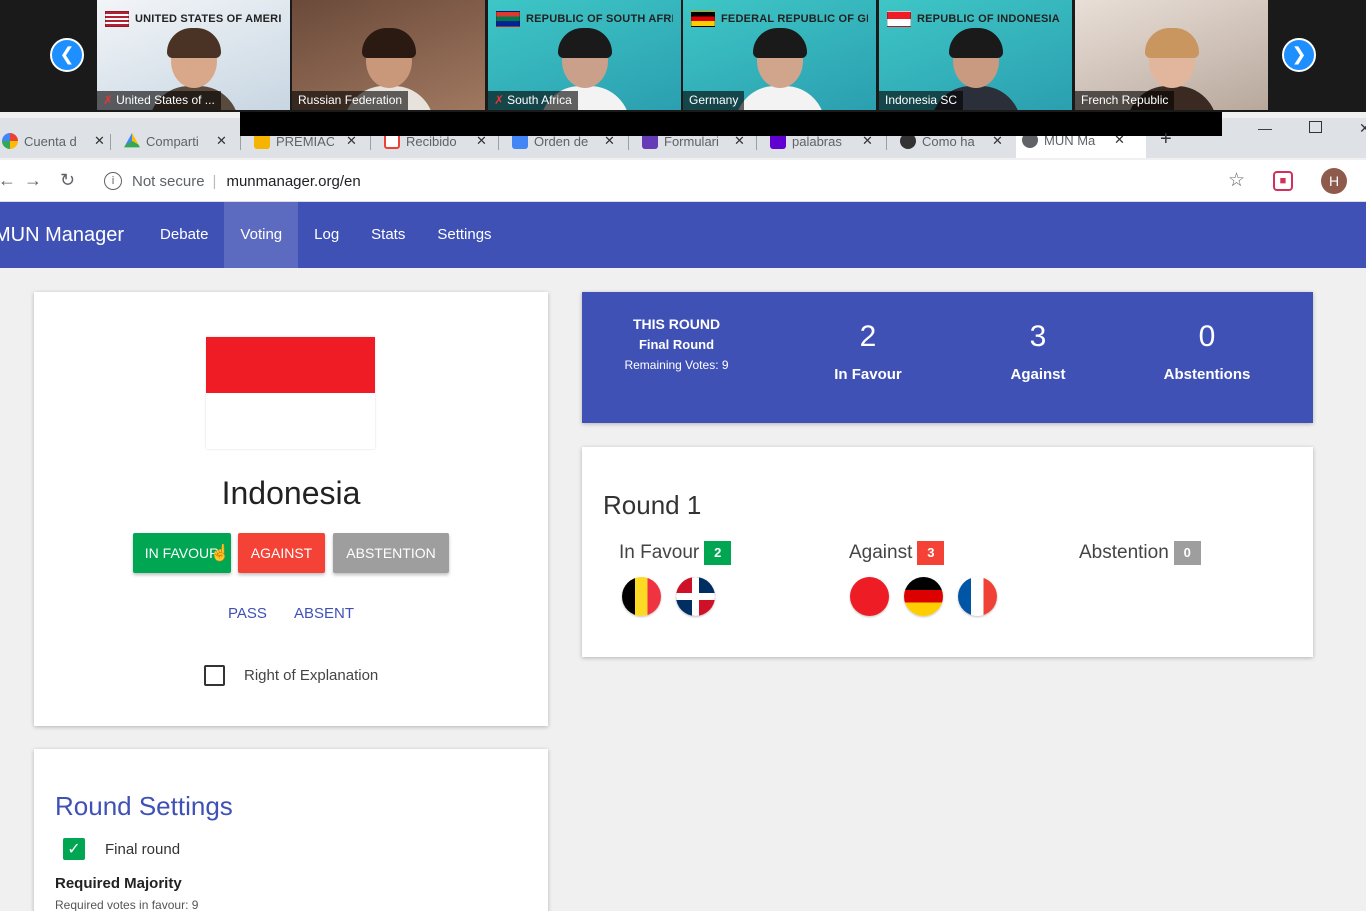  Describe the element at coordinates (67, 55) in the screenshot. I see `chevron-left-icon: ❮` at that location.